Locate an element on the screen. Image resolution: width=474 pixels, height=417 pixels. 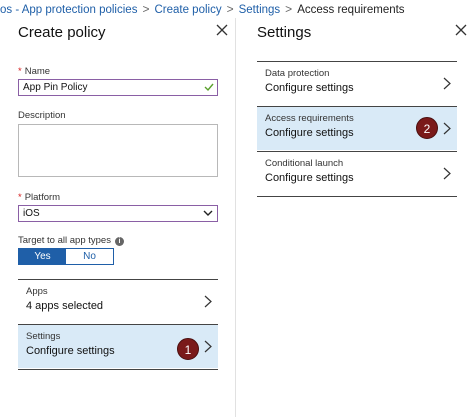
settings-label: Settings is located at coordinates (43, 336).